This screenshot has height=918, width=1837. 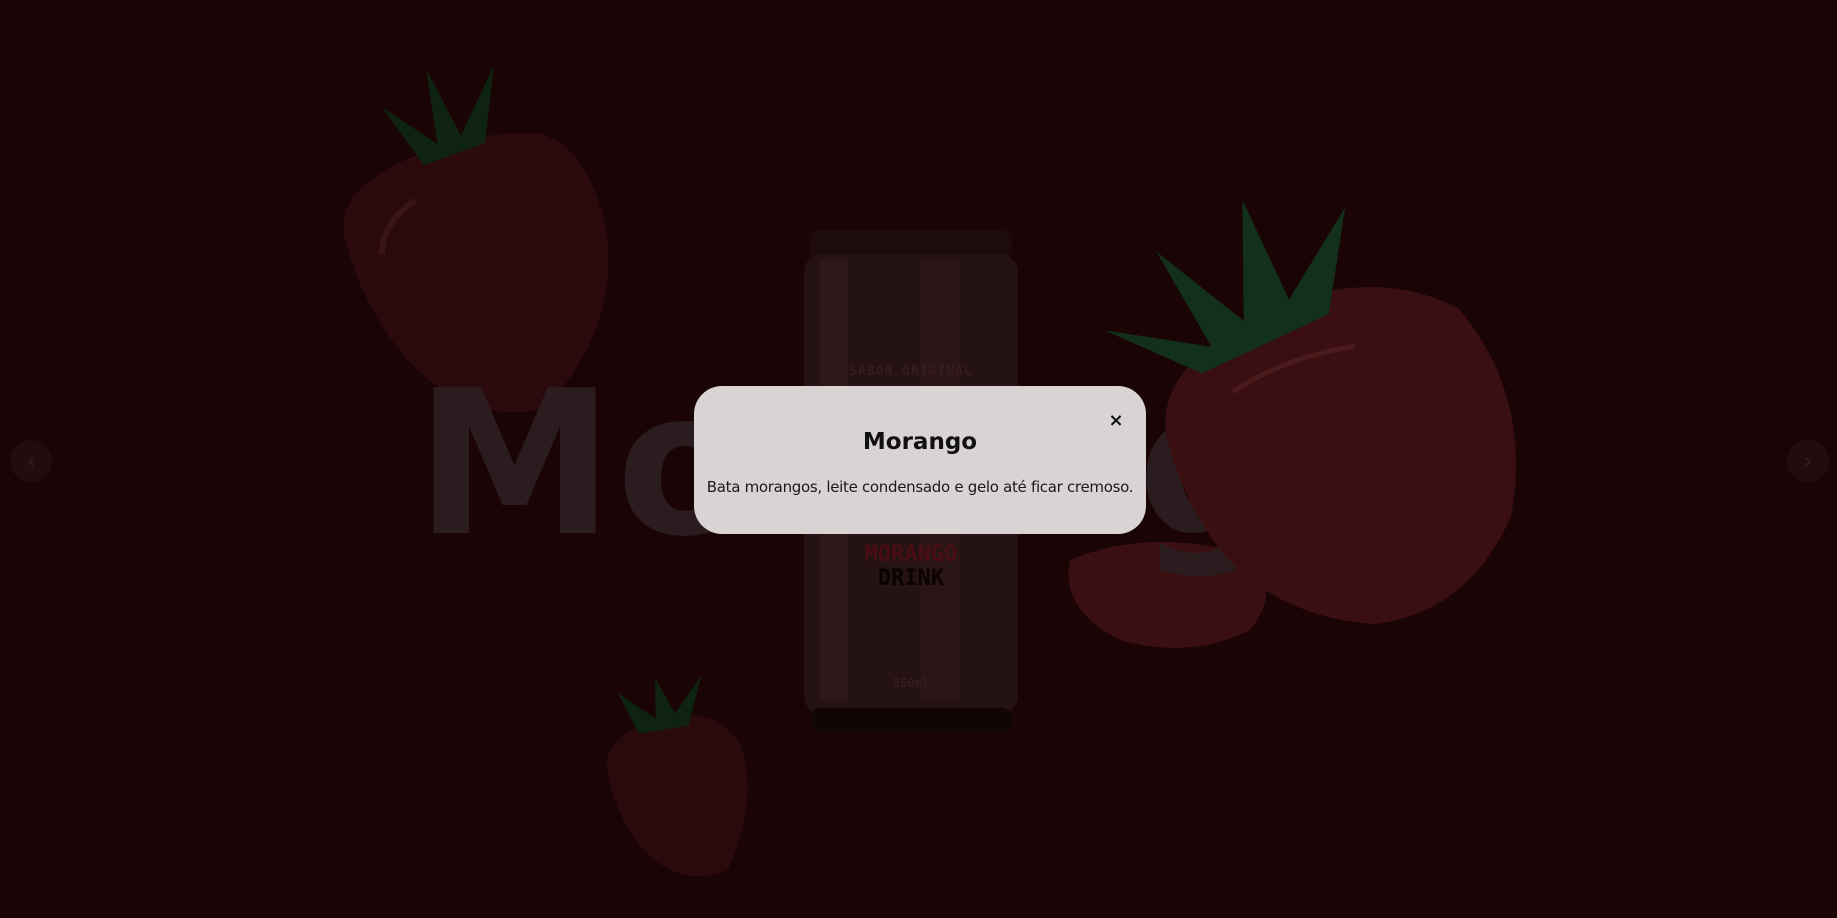 I want to click on modal-title: Morango, so click(x=920, y=442).